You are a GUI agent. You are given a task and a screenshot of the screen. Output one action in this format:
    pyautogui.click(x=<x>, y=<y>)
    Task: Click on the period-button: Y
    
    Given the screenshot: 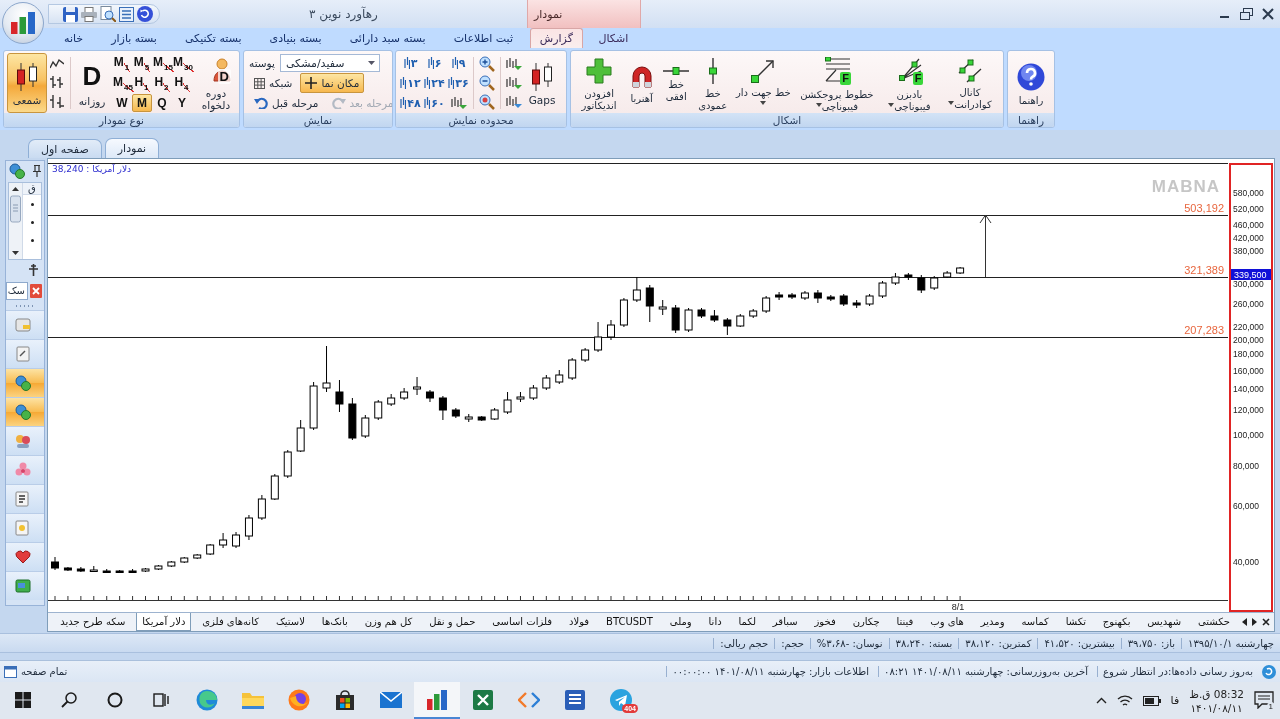 What is the action you would take?
    pyautogui.click(x=182, y=103)
    